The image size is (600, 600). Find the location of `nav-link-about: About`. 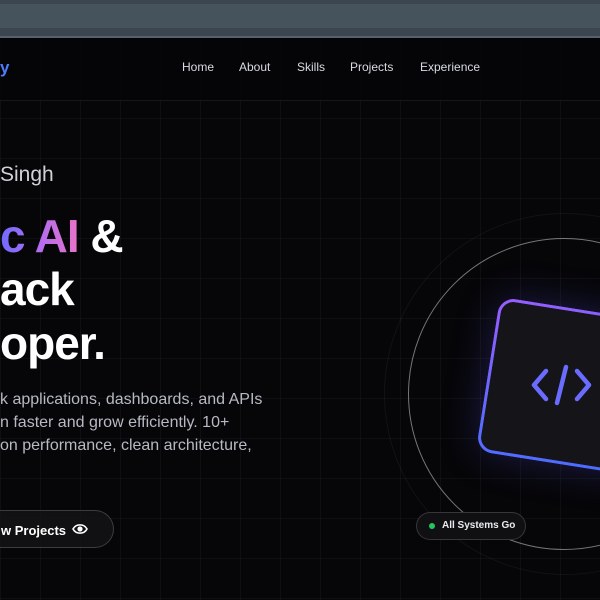

nav-link-about: About is located at coordinates (254, 67).